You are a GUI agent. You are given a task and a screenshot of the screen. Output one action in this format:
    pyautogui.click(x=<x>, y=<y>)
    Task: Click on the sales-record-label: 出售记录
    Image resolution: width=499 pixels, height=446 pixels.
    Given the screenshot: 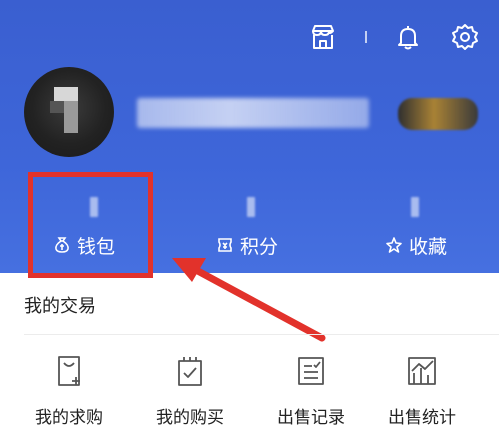 What is the action you would take?
    pyautogui.click(x=311, y=418)
    